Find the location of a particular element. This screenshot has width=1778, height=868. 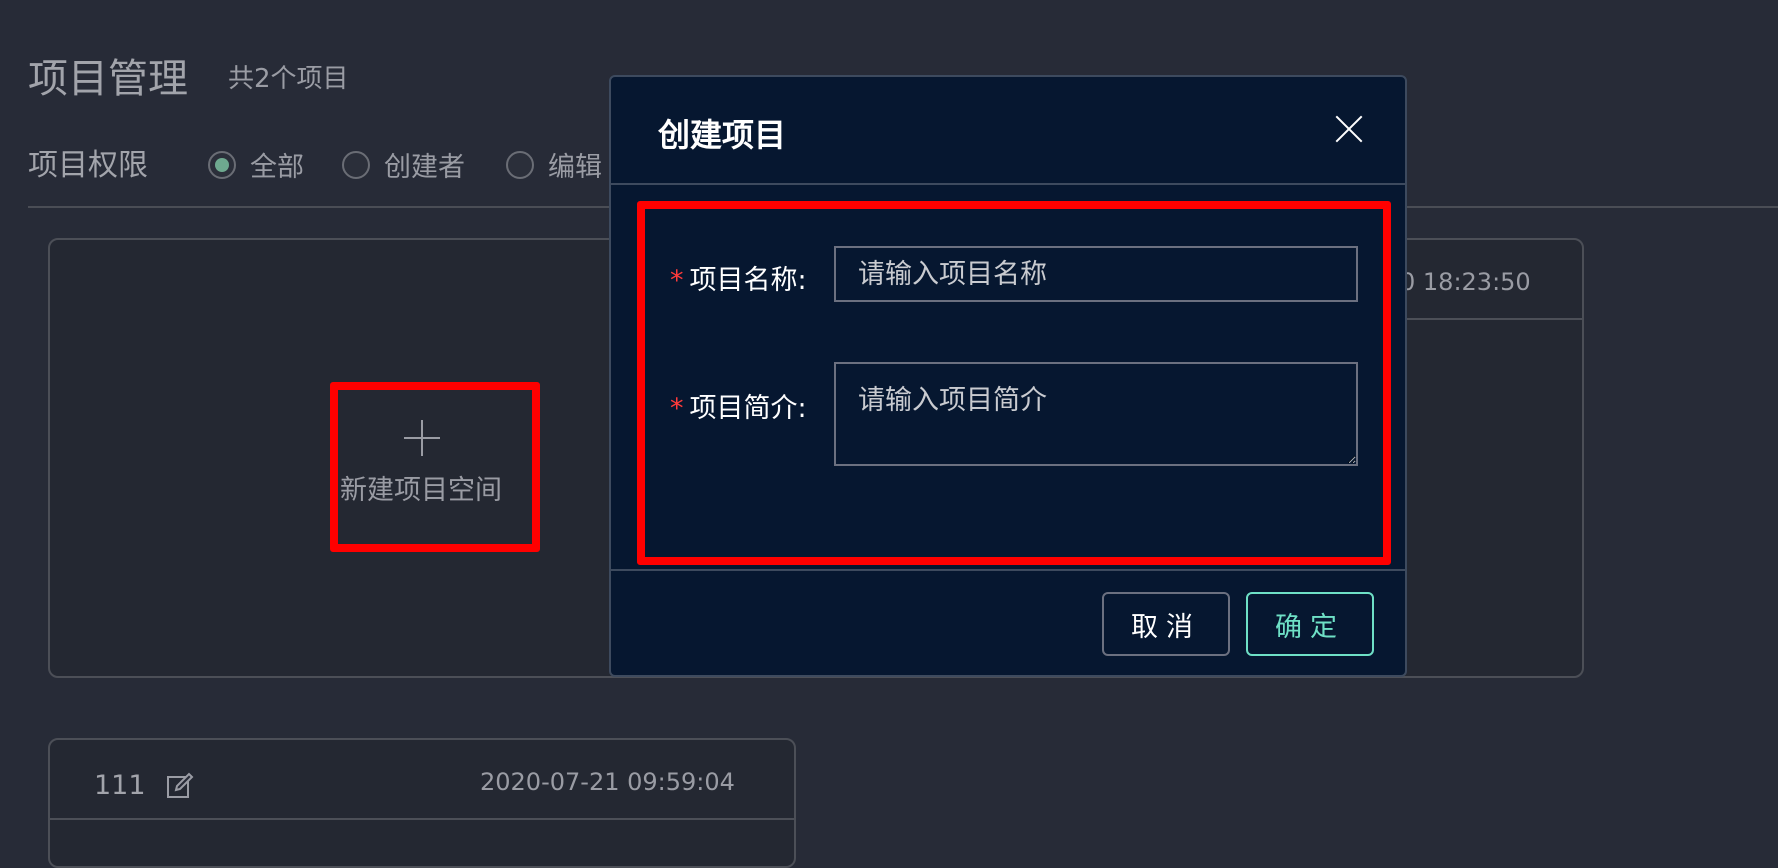

project-card is located at coordinates (422, 803).